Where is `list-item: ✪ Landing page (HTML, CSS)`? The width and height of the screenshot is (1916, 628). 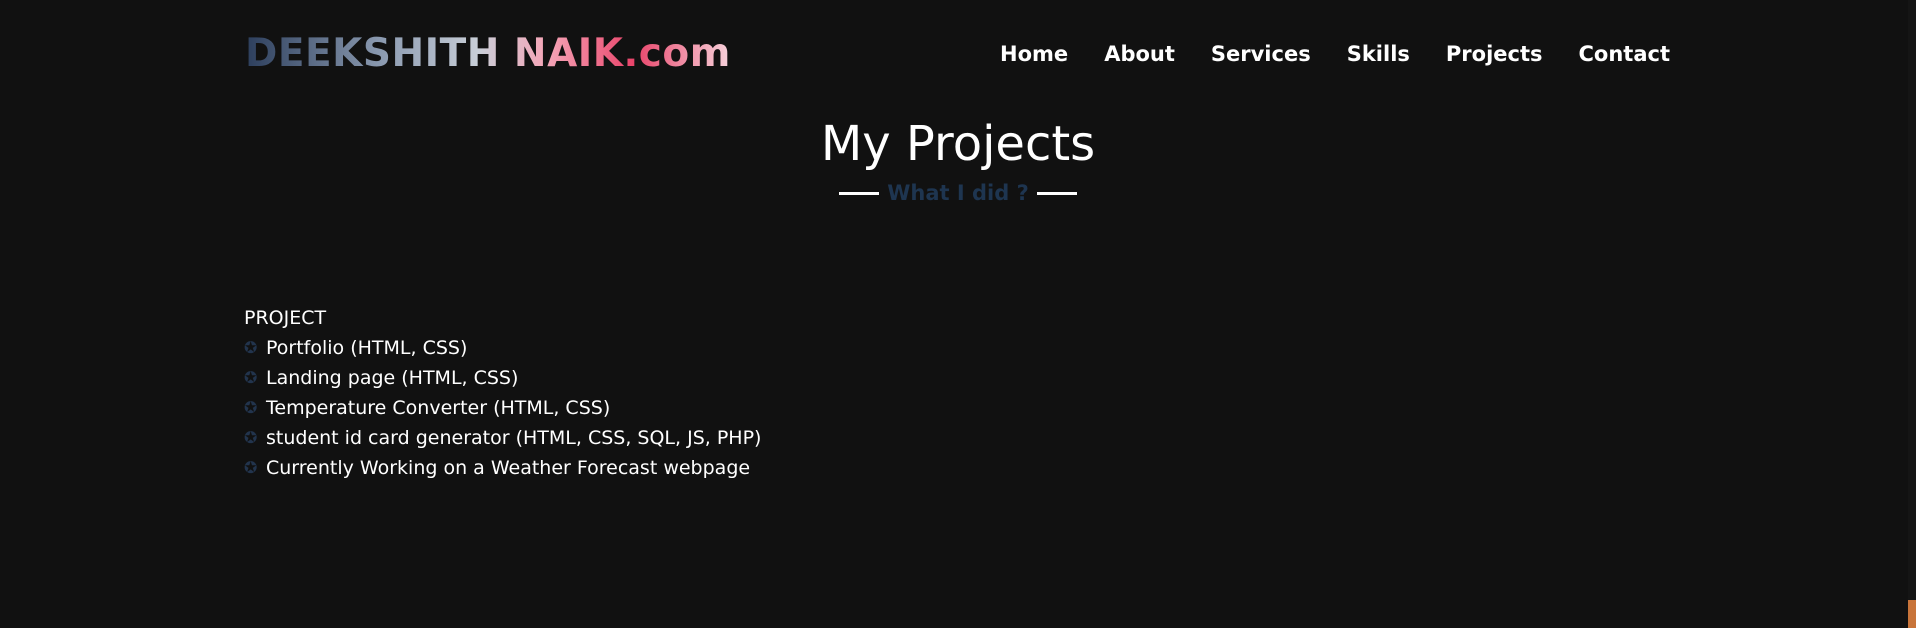 list-item: ✪ Landing page (HTML, CSS) is located at coordinates (502, 378).